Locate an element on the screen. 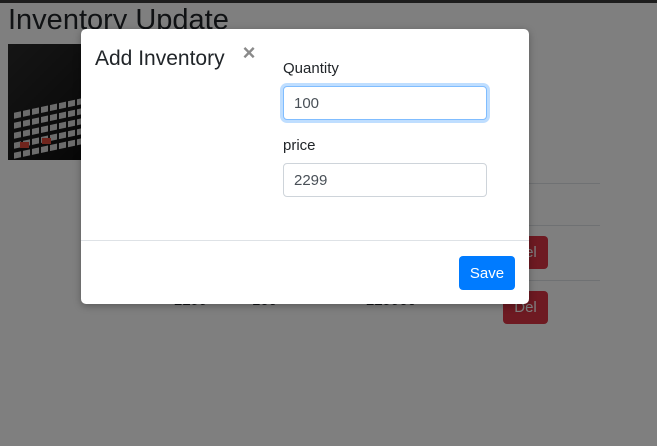  modal-title: Add Inventory is located at coordinates (160, 58).